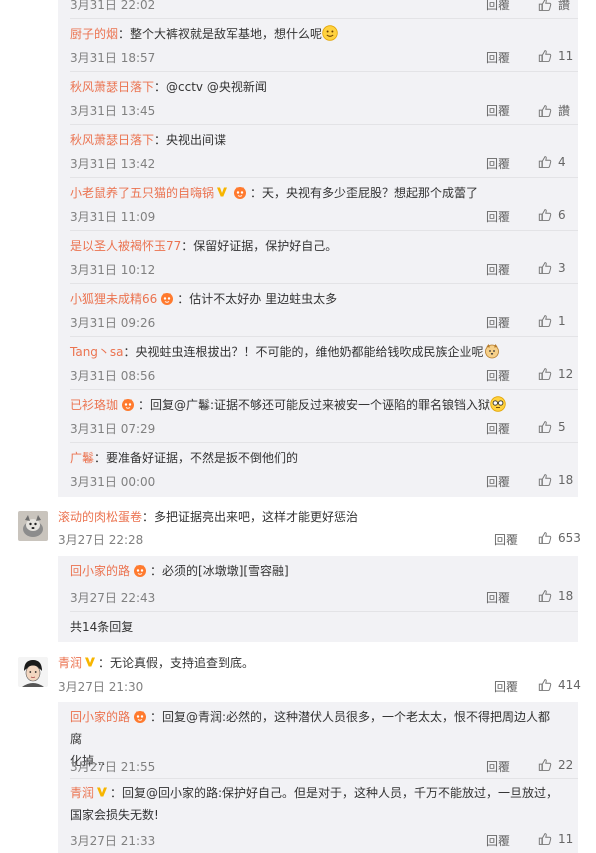  Describe the element at coordinates (562, 321) in the screenshot. I see `like-button: 1` at that location.